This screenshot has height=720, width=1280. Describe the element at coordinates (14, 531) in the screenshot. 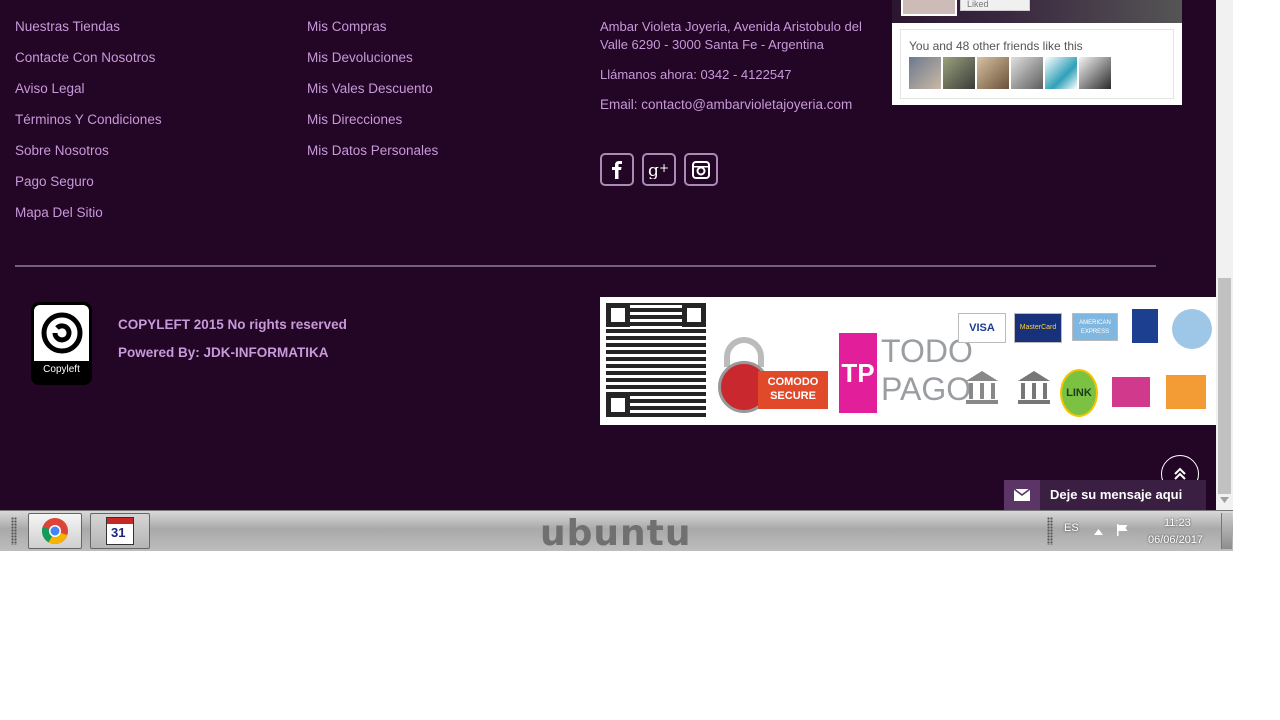

I see `taskbar-grip` at that location.